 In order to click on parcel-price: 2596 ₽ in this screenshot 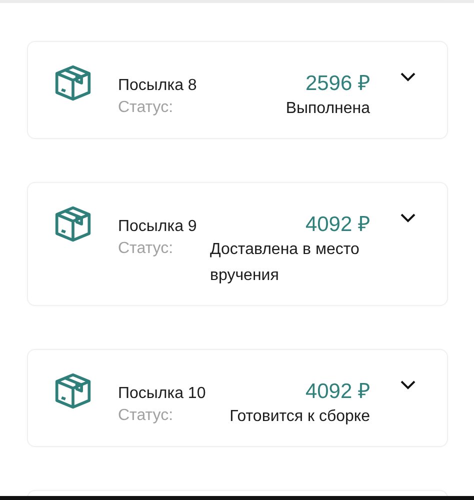, I will do `click(337, 83)`.